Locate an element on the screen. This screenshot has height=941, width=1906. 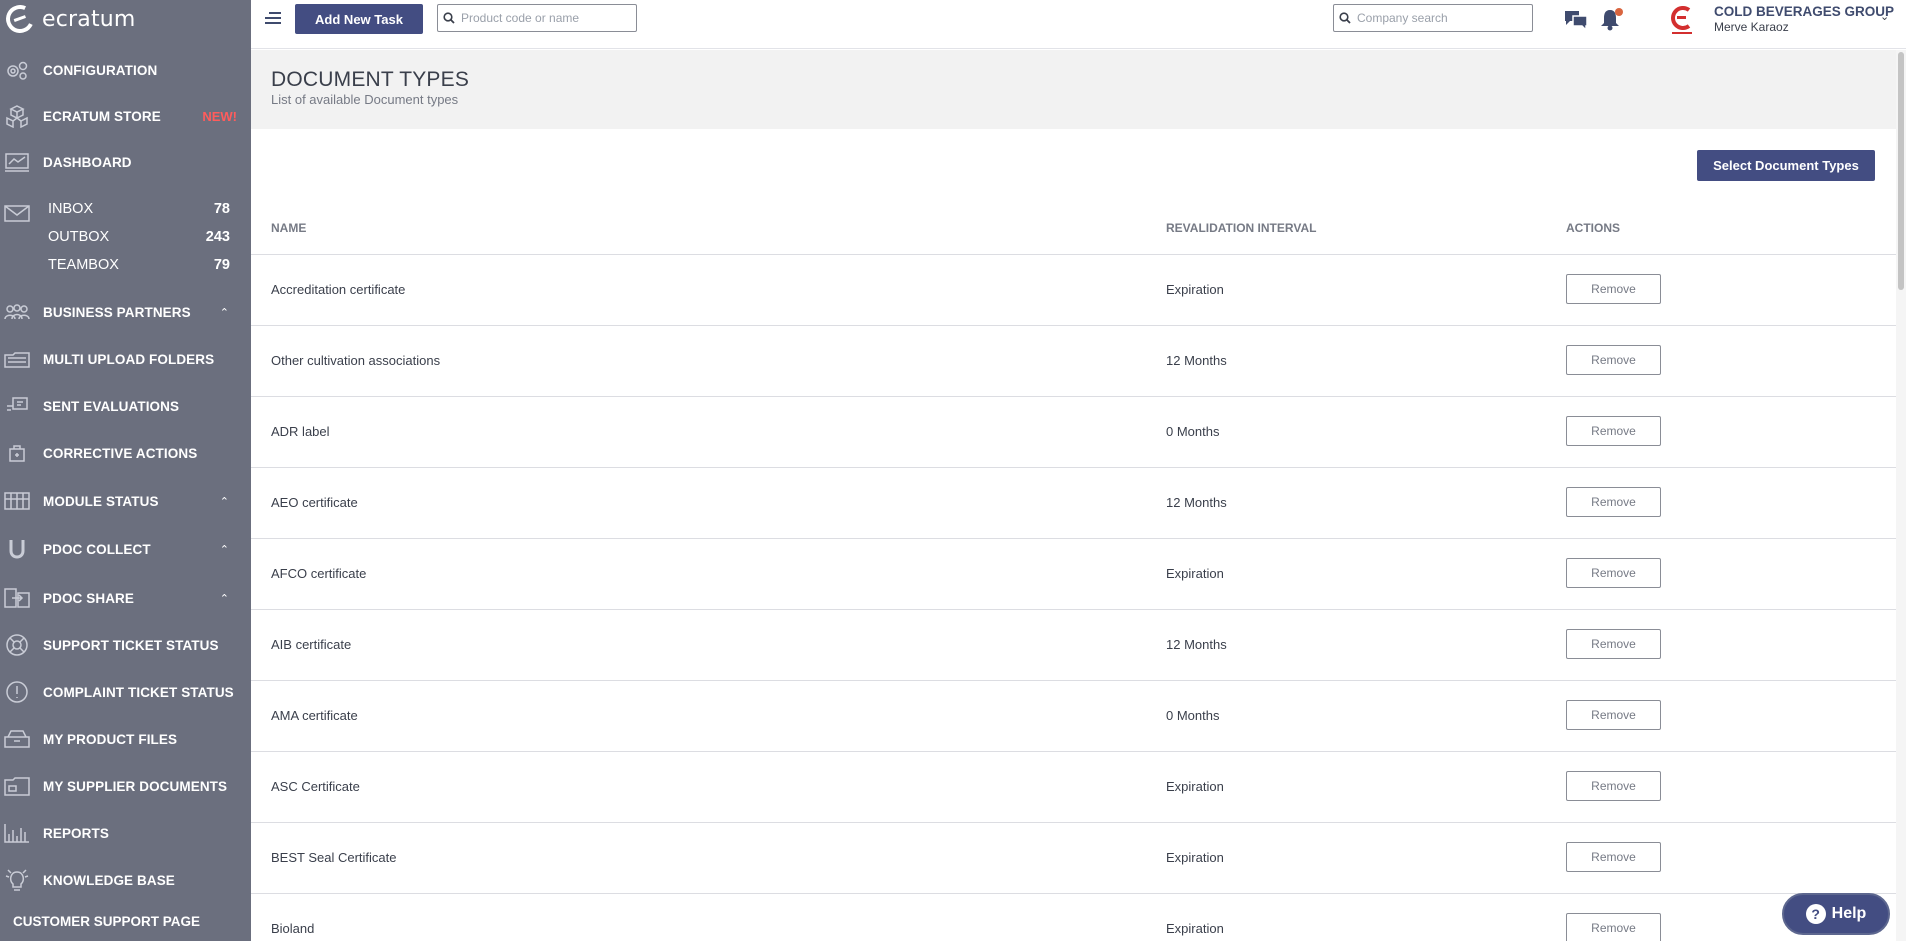
column-header-revalidation-interval: REVALIDATION INTERVAL is located at coordinates (1241, 228).